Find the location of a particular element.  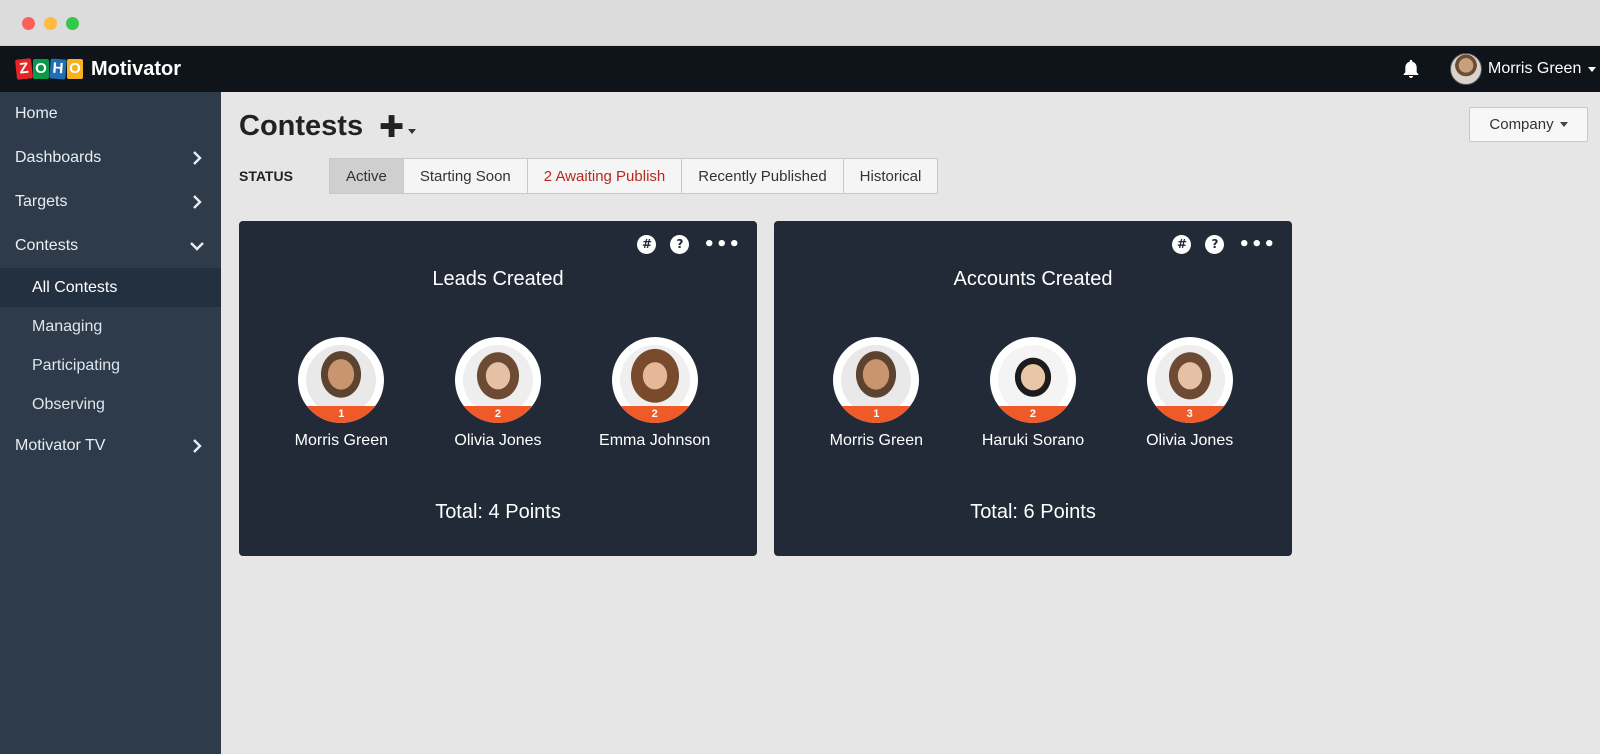

sidebar-item-contests: Contests is located at coordinates (110, 246).